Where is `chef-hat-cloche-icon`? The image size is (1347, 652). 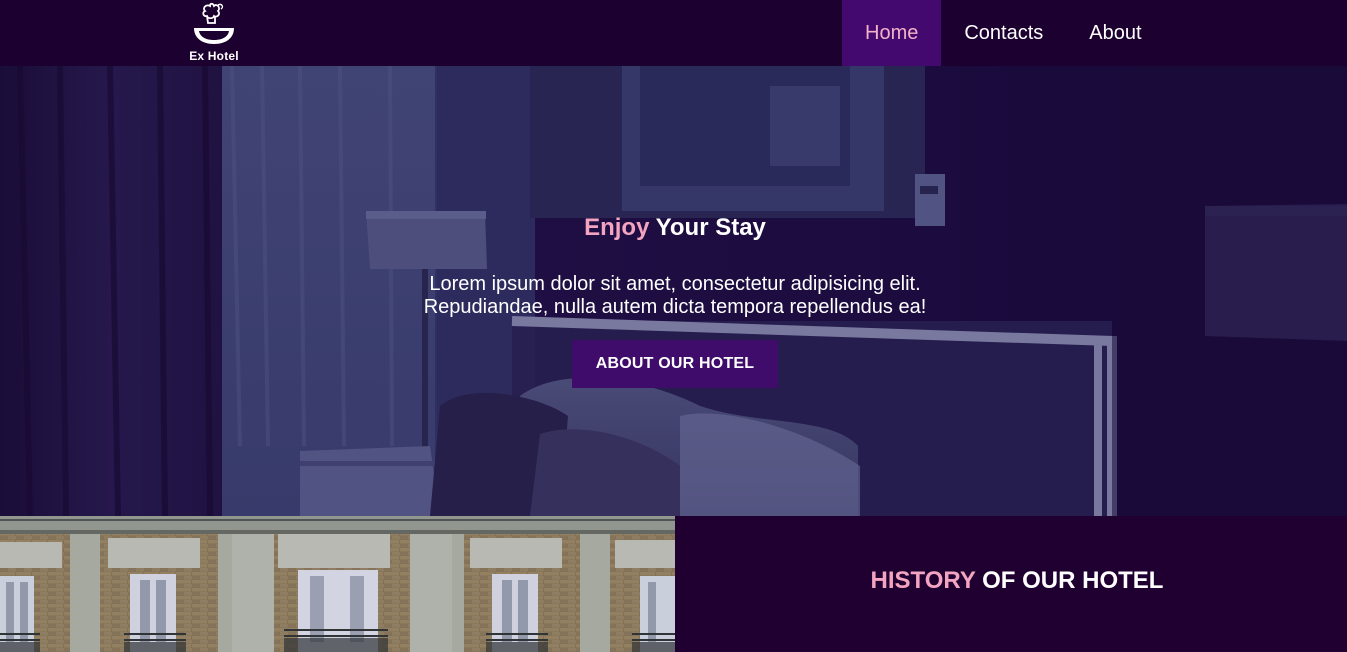
chef-hat-cloche-icon is located at coordinates (214, 23).